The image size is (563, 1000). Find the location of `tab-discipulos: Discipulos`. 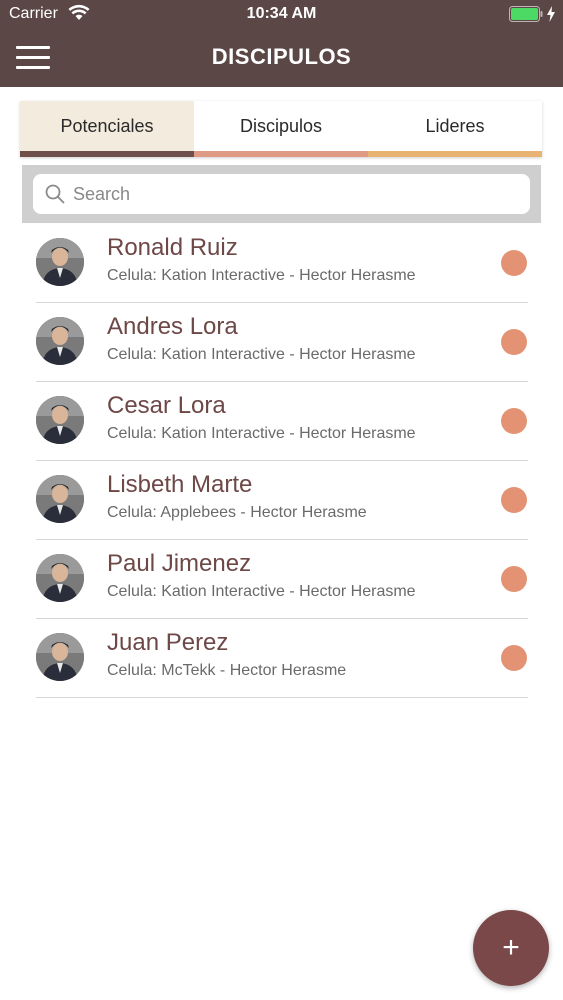

tab-discipulos: Discipulos is located at coordinates (281, 129).